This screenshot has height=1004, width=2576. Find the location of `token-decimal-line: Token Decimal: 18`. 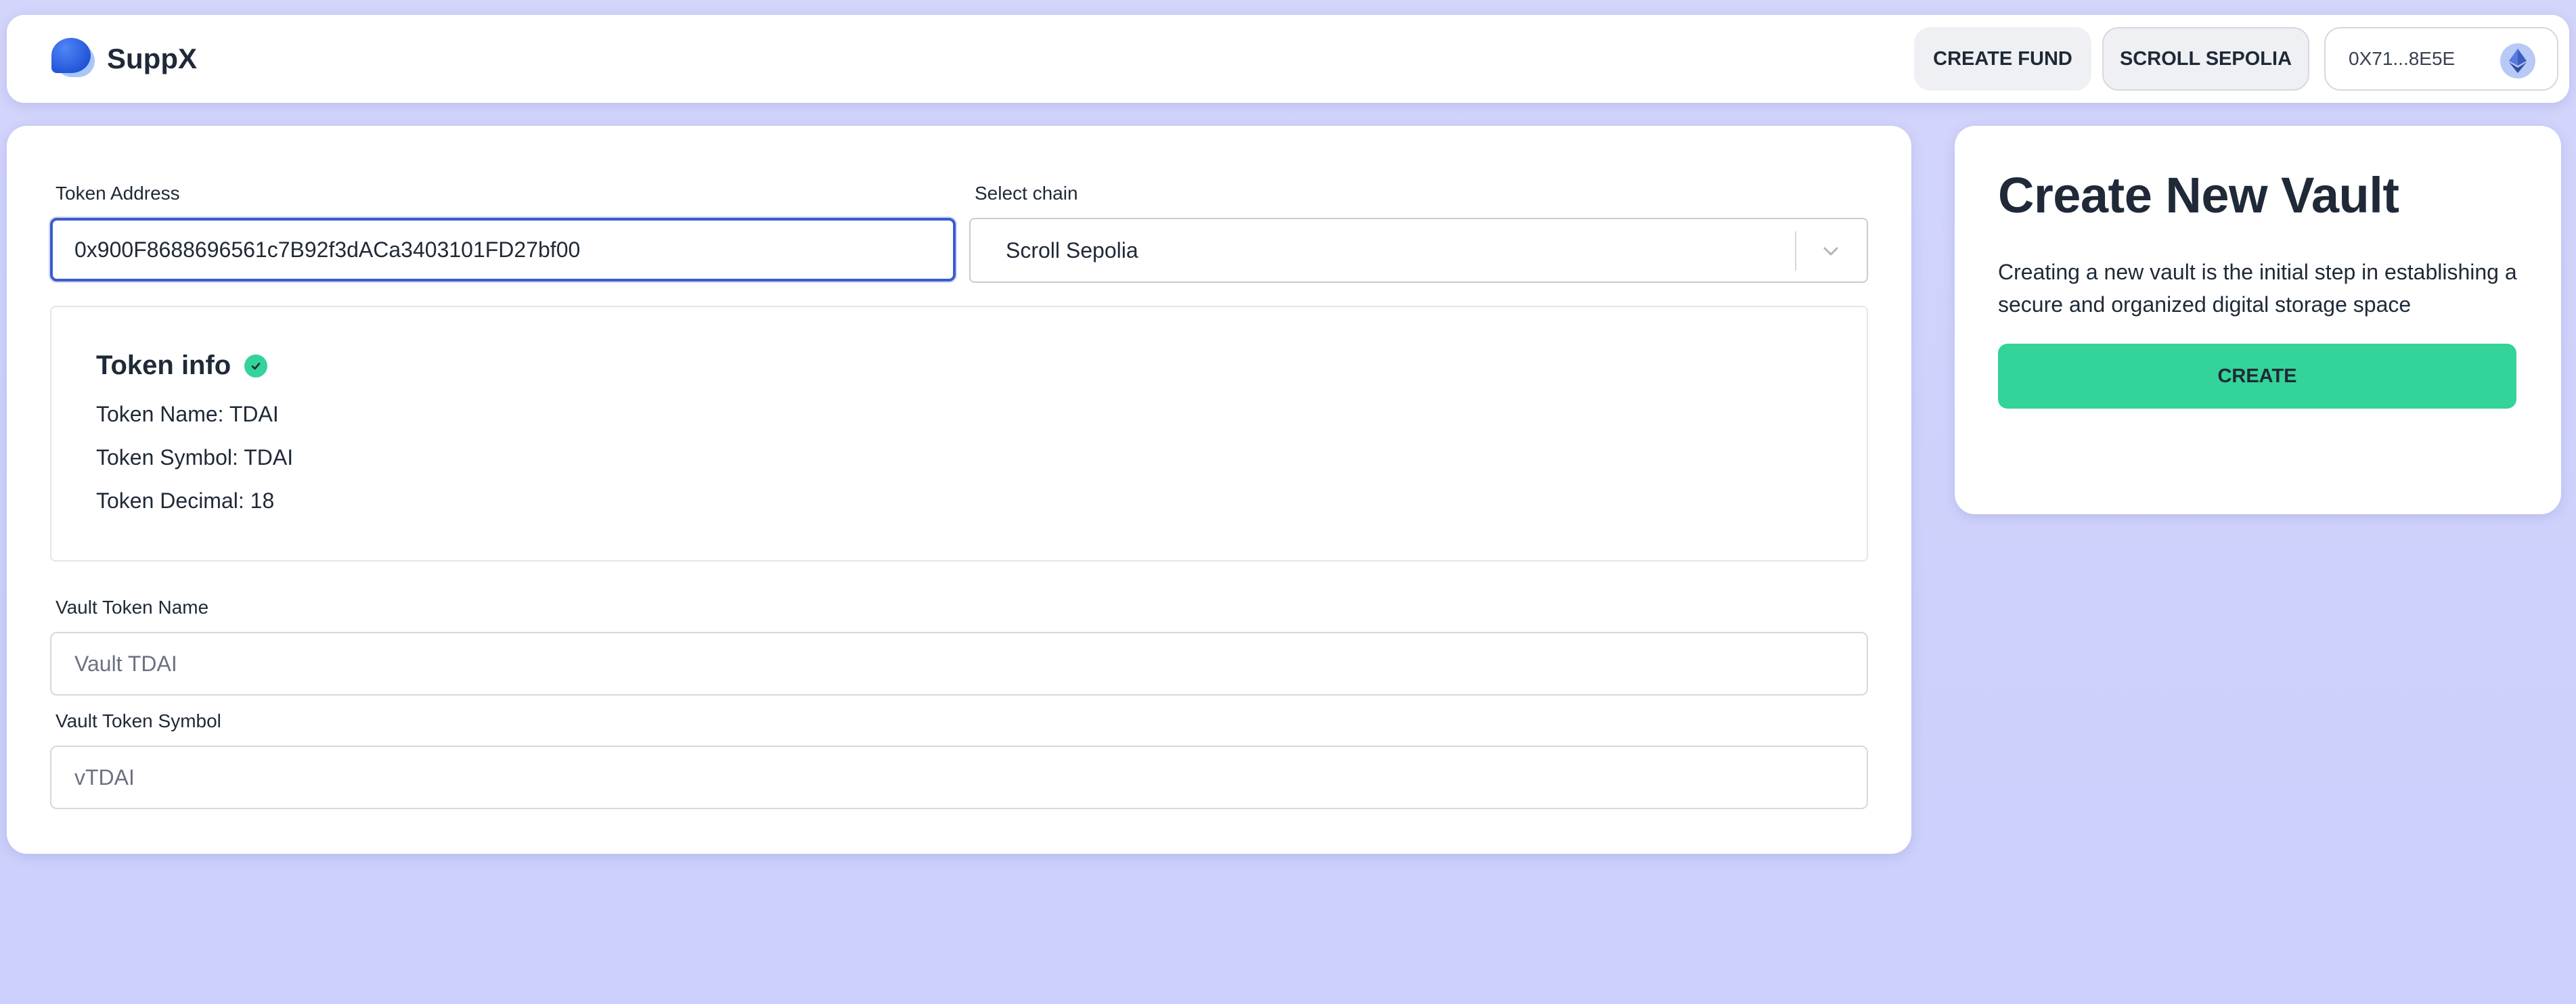

token-decimal-line: Token Decimal: 18 is located at coordinates (185, 501).